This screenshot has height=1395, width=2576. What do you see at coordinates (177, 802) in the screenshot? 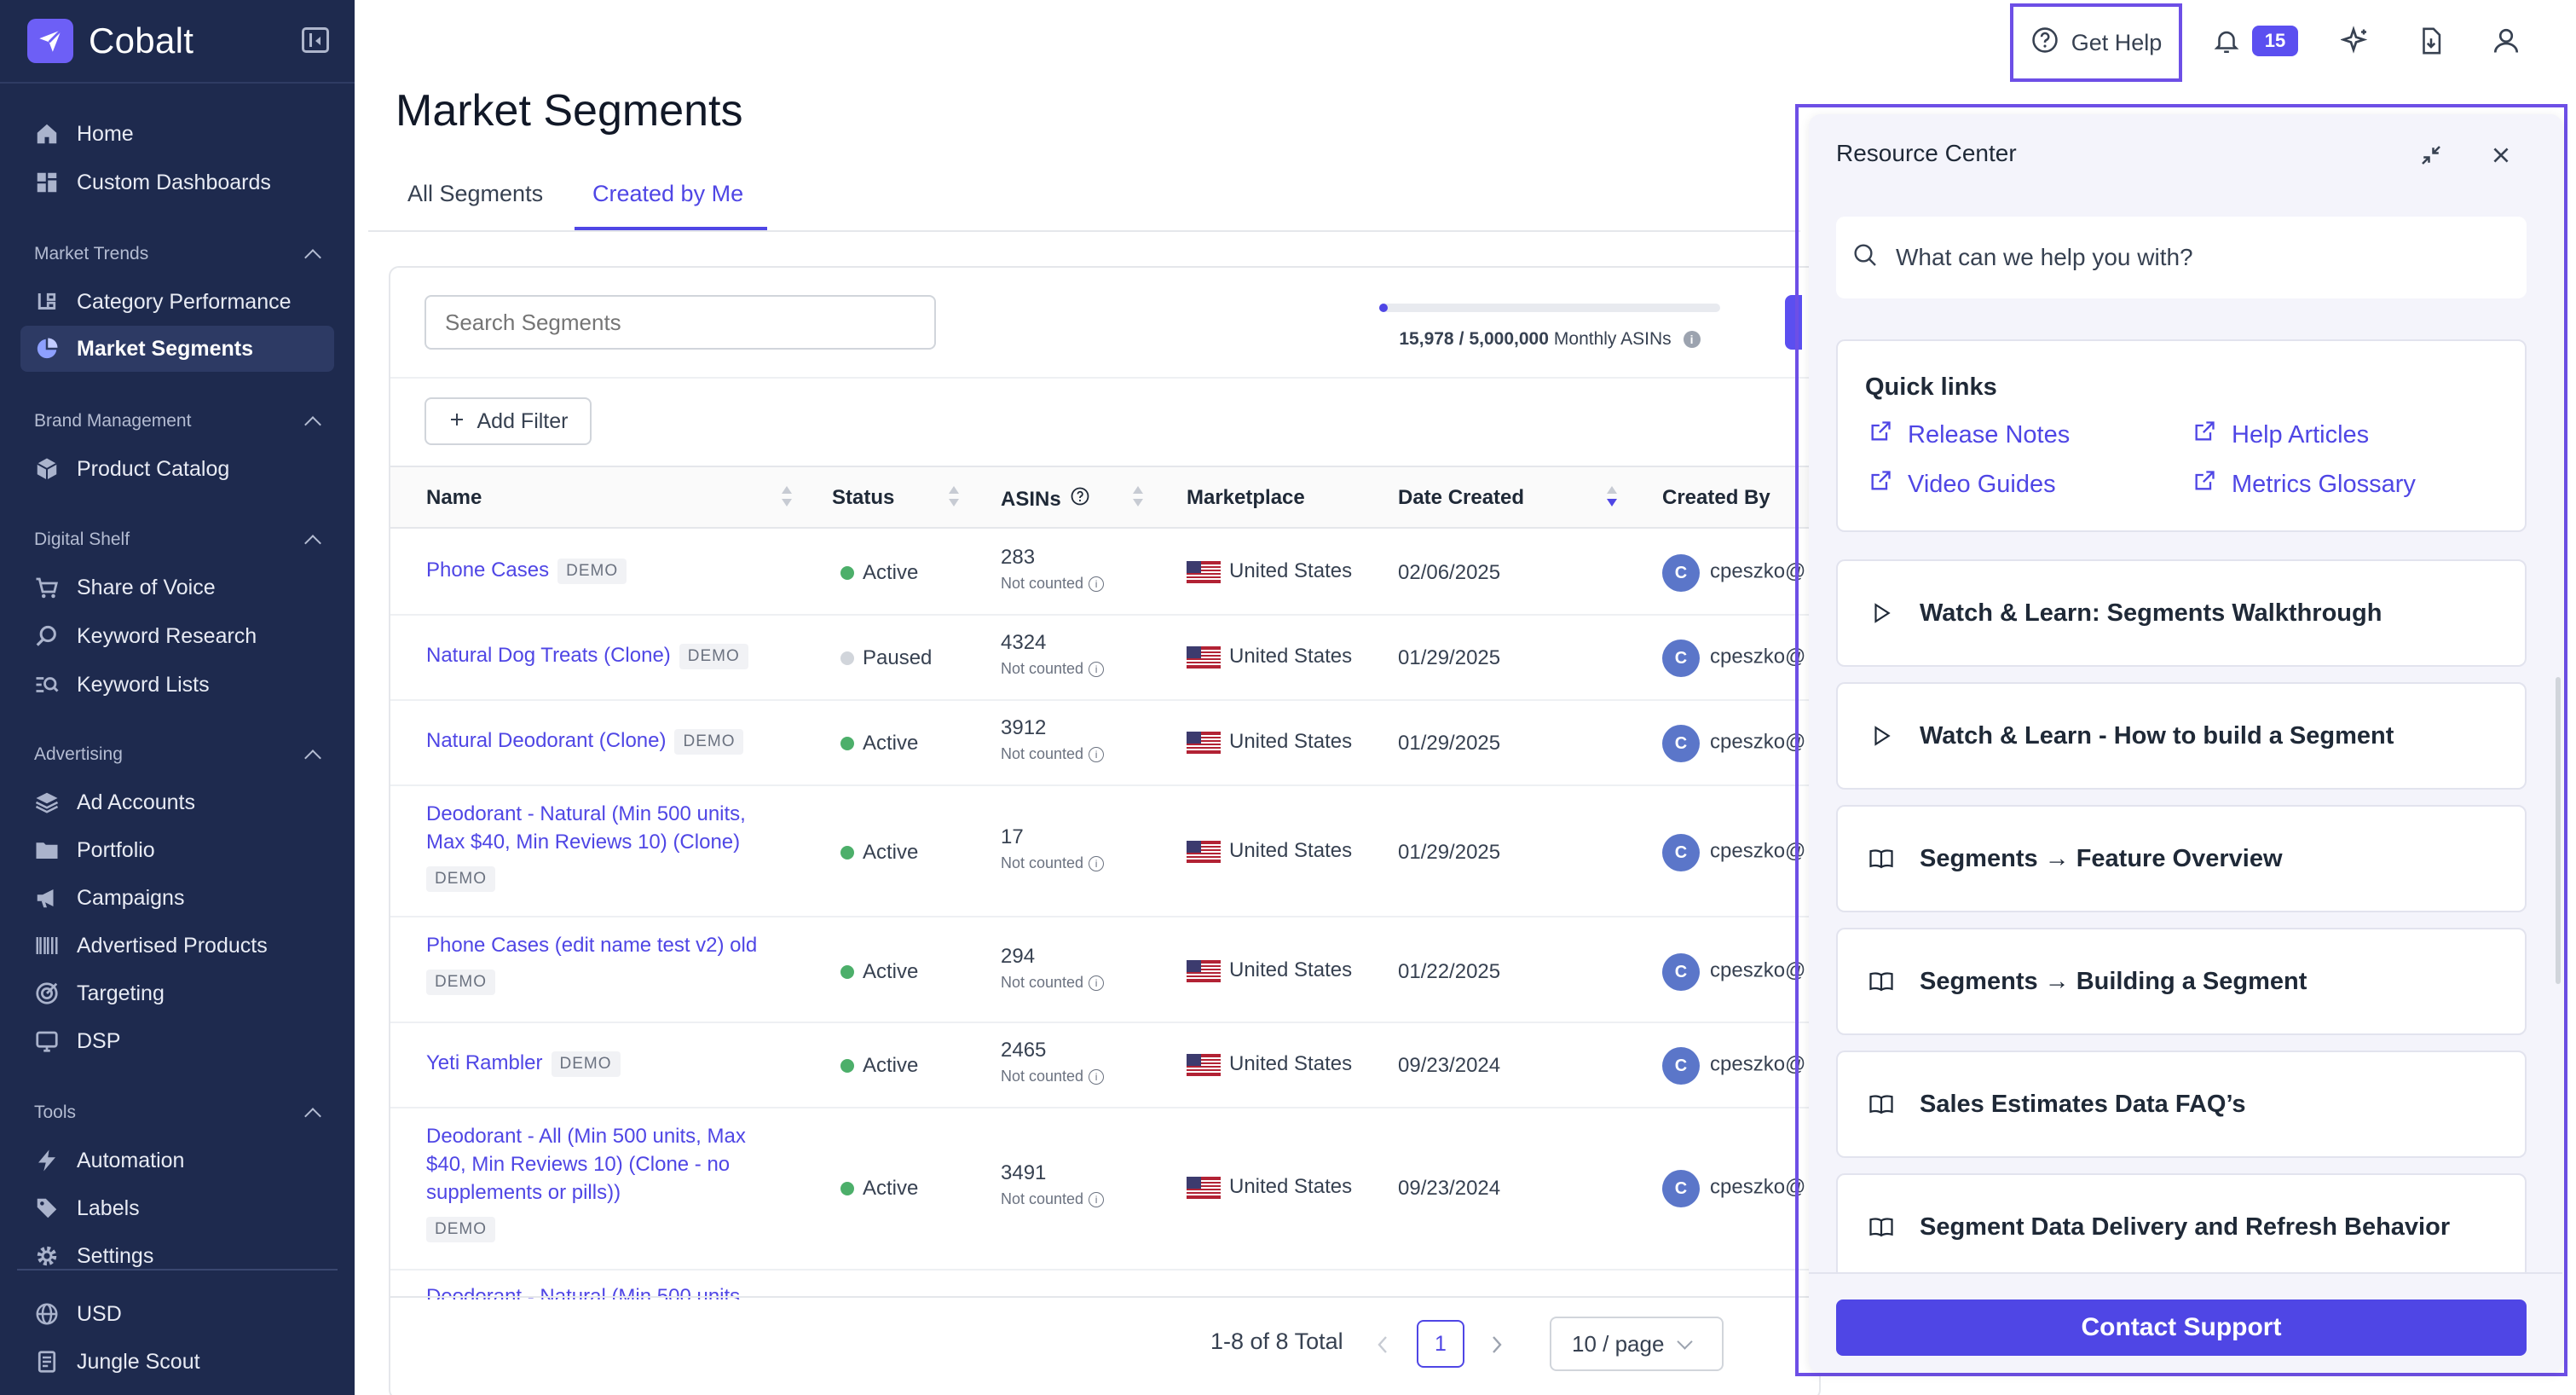
I see `sidebar-item-ad-accounts: Ad Accounts` at bounding box center [177, 802].